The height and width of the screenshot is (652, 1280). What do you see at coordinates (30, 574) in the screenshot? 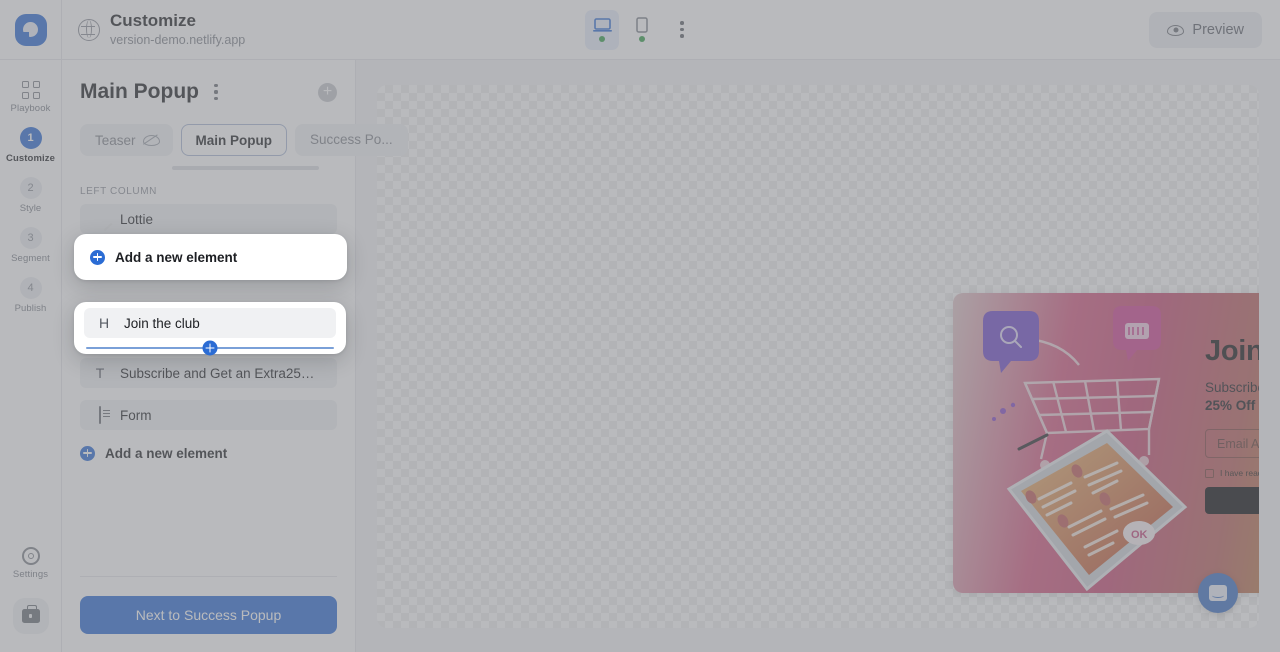
I see `sidebar-item-label: Settings` at bounding box center [30, 574].